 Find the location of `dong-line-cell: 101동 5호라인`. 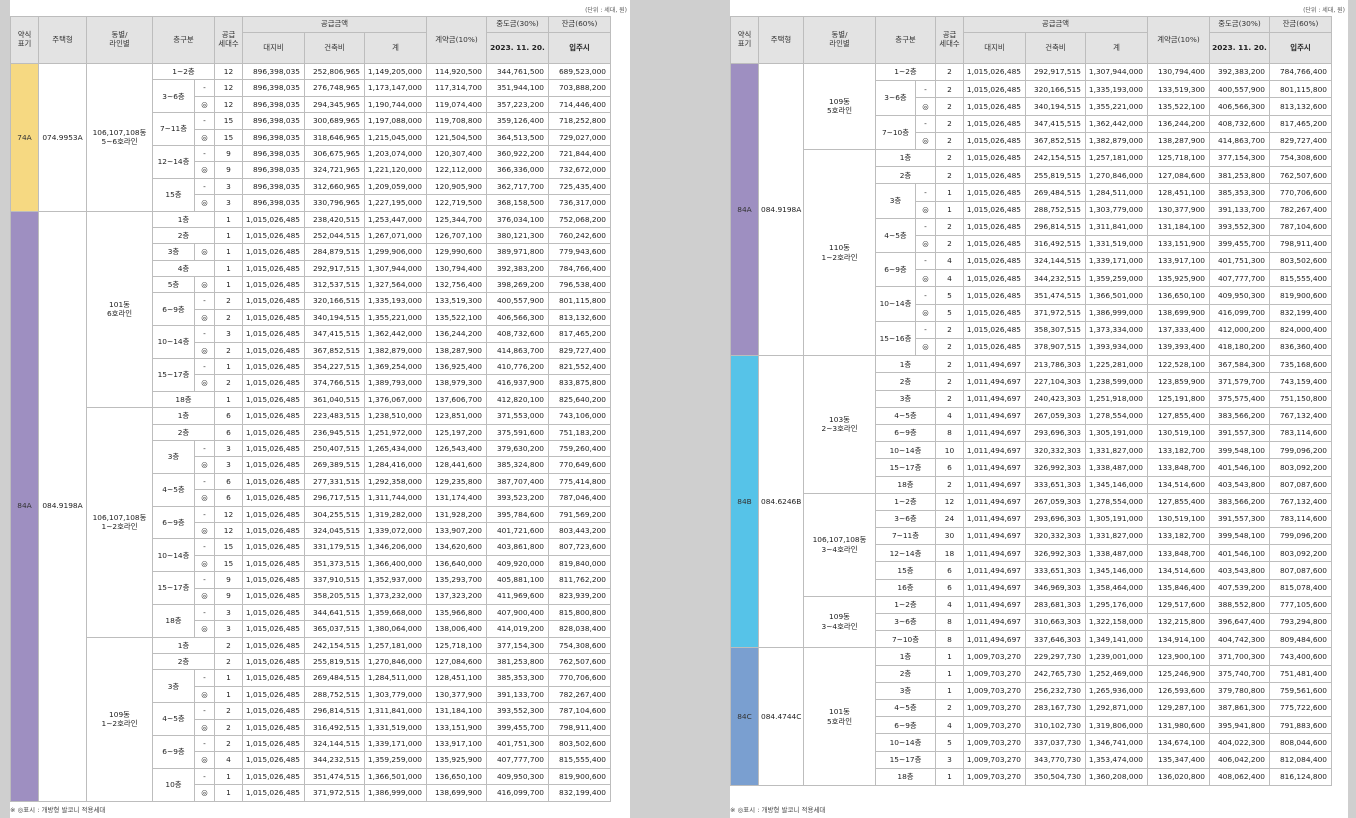

dong-line-cell: 101동 5호라인 is located at coordinates (839, 716).